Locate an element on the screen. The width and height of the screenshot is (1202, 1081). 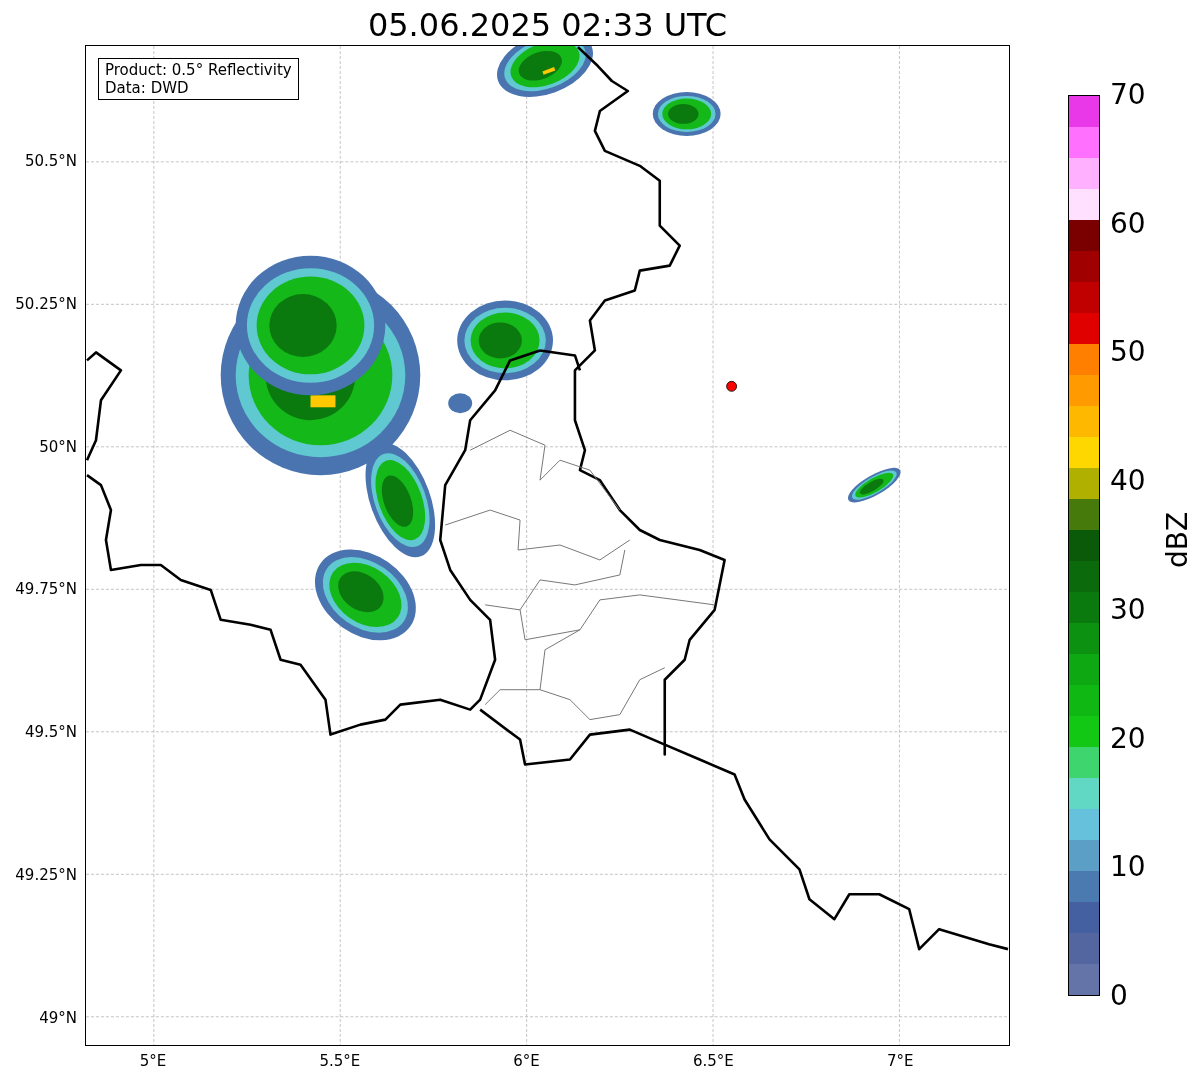
axis-tick-label: 49.75°N is located at coordinates (45, 589).